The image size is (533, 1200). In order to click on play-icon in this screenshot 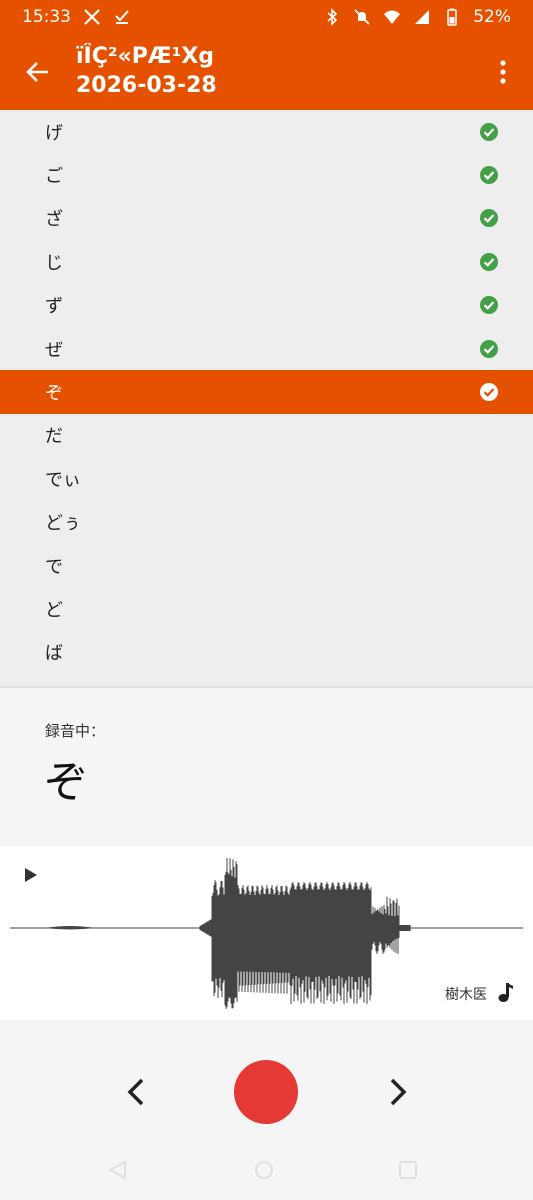, I will do `click(30, 875)`.